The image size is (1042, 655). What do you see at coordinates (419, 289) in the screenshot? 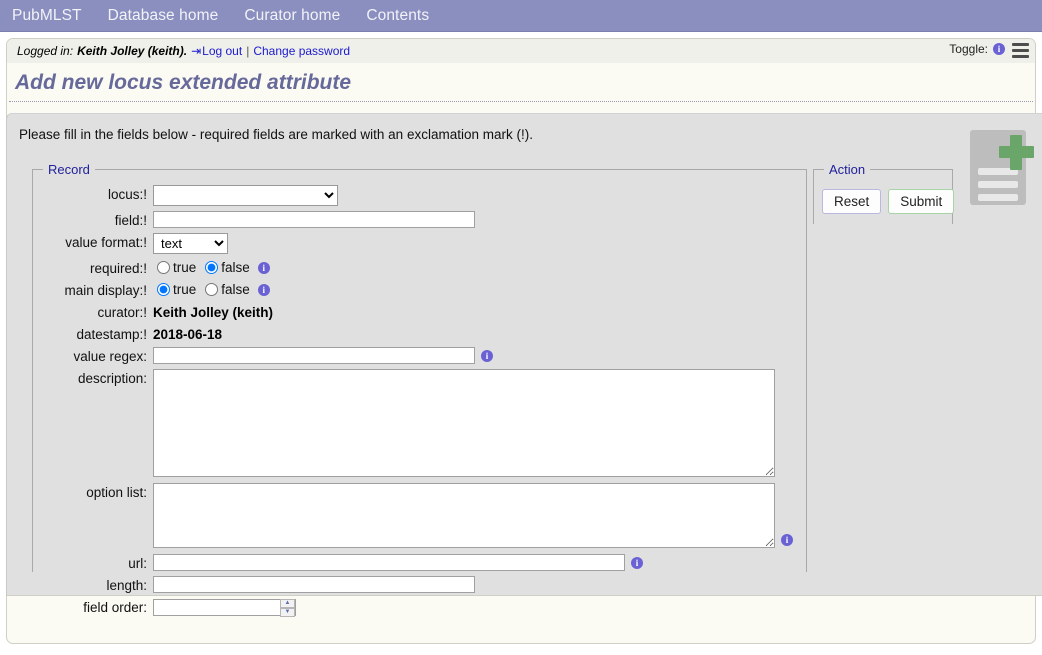
I see `field-row-main-display: main display:! true false i` at bounding box center [419, 289].